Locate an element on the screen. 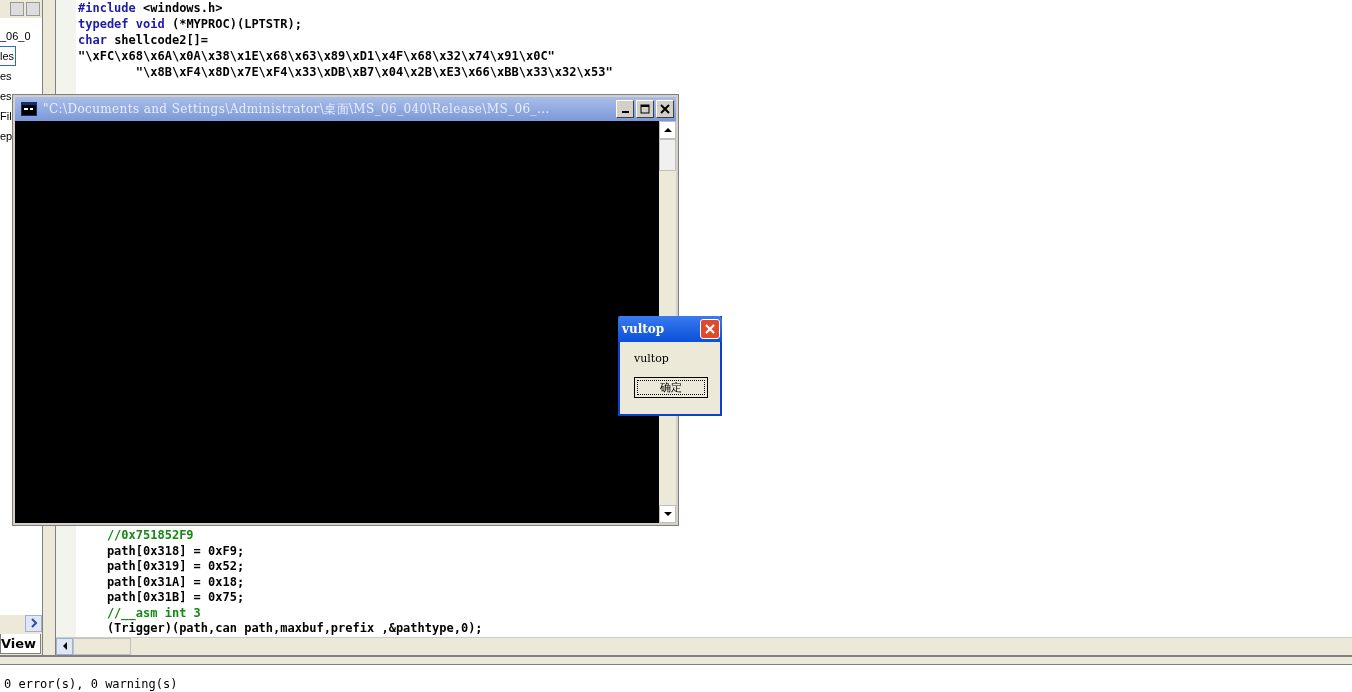  chevron-right-icon is located at coordinates (33, 623).